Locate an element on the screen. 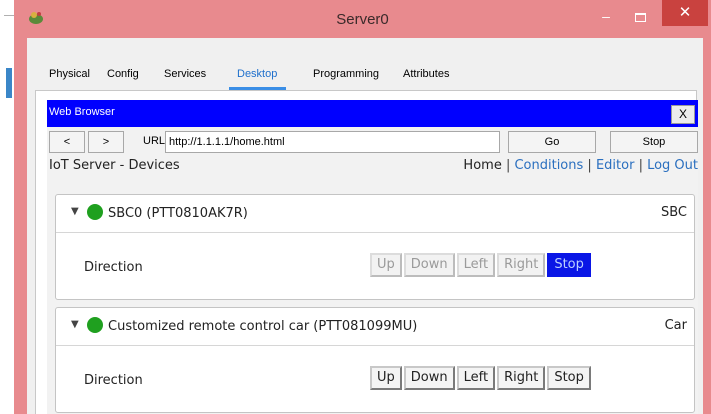 The image size is (711, 414). minimize-button: – is located at coordinates (606, 16).